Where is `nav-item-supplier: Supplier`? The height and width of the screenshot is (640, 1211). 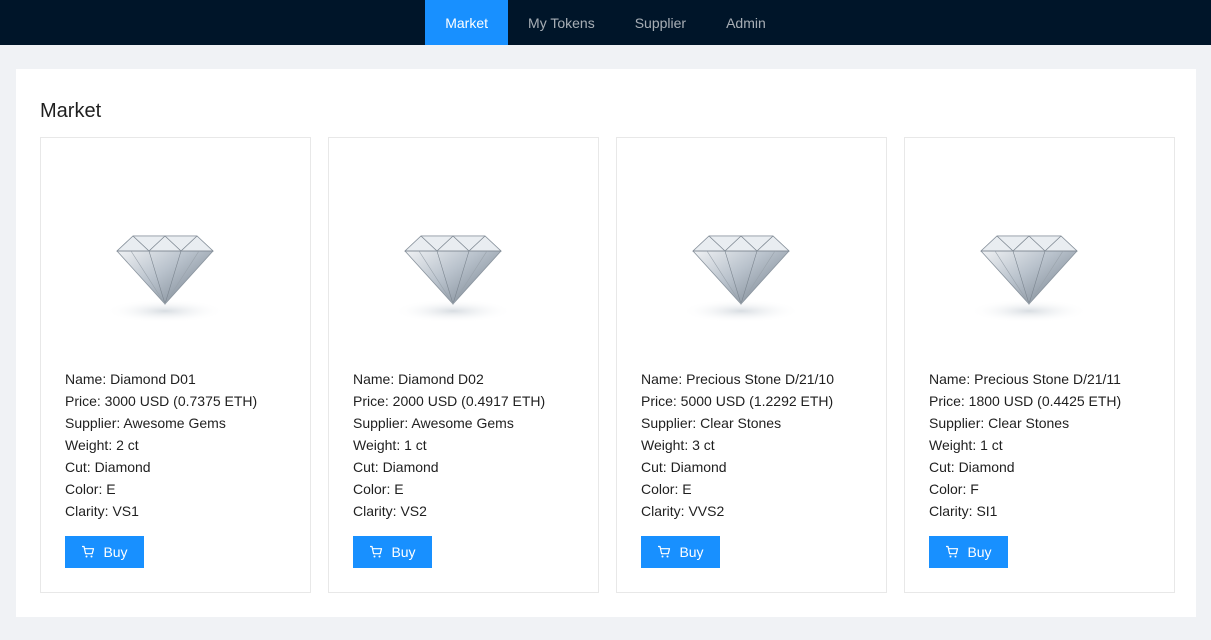 nav-item-supplier: Supplier is located at coordinates (660, 22).